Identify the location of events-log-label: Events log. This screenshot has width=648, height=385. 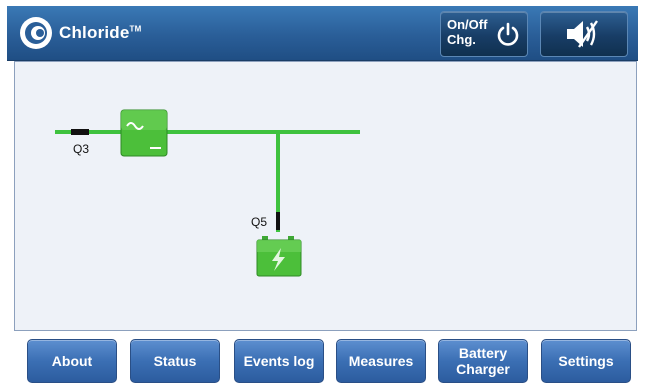
(279, 361).